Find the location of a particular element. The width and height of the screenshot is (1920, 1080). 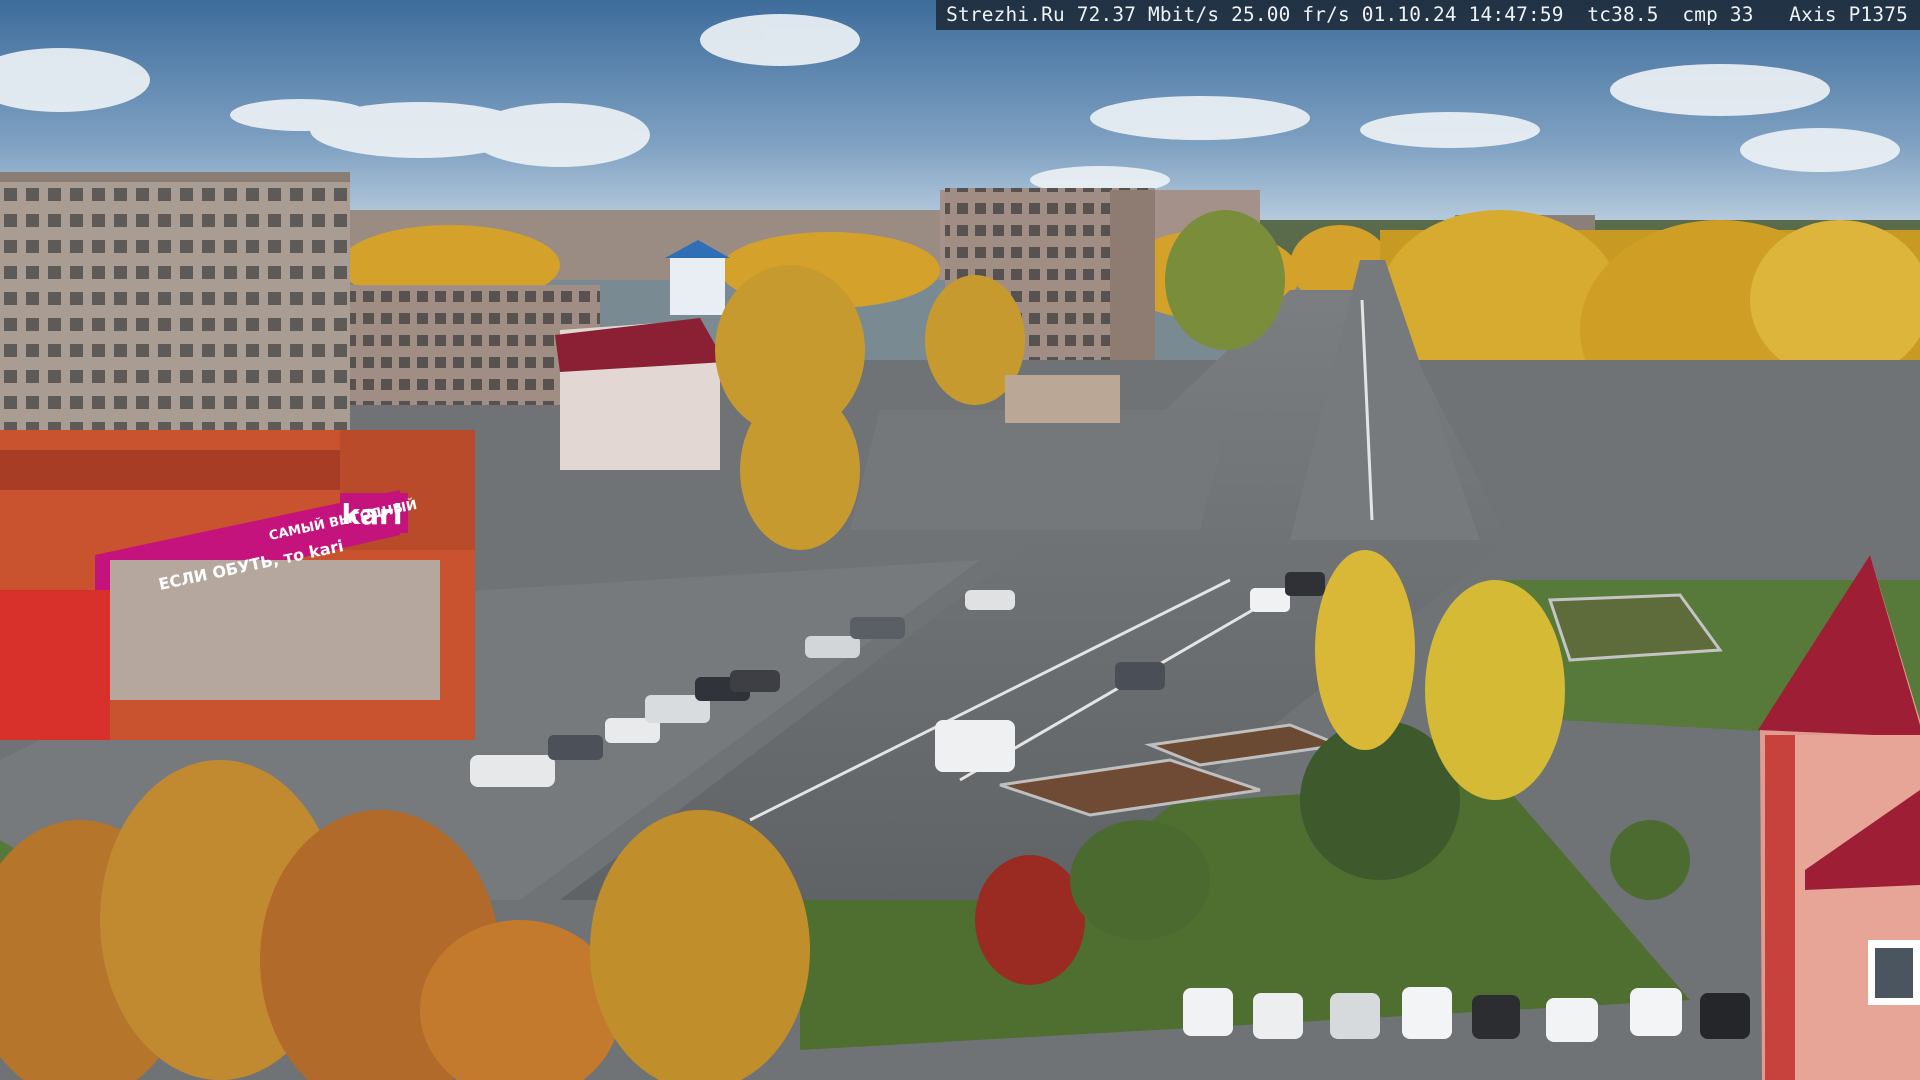

osd-site: Strezhi.Ru is located at coordinates (1005, 14).